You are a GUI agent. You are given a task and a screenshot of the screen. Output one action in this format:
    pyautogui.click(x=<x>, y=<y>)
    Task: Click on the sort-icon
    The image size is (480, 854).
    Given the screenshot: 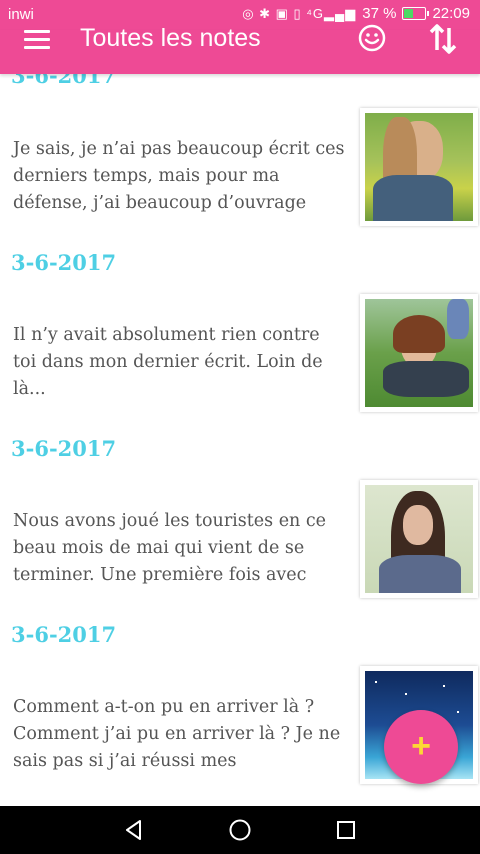 What is the action you would take?
    pyautogui.click(x=443, y=39)
    